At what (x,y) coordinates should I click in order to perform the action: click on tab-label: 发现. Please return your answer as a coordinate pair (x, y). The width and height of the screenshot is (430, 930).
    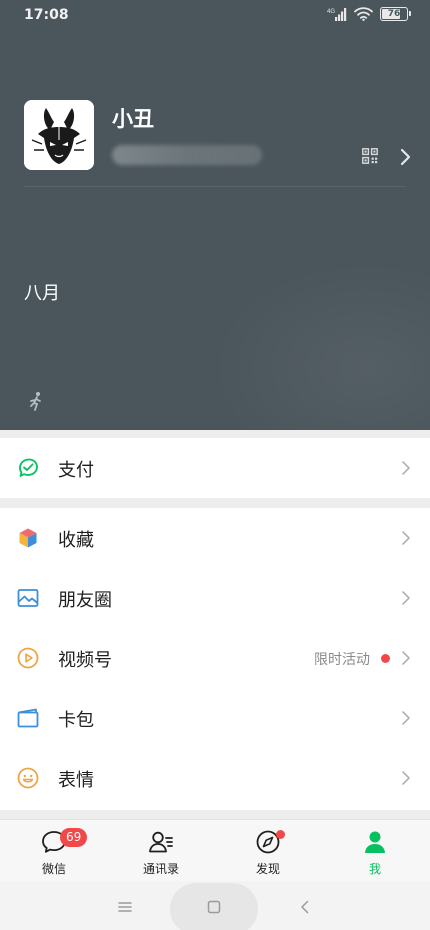
    Looking at the image, I should click on (267, 869).